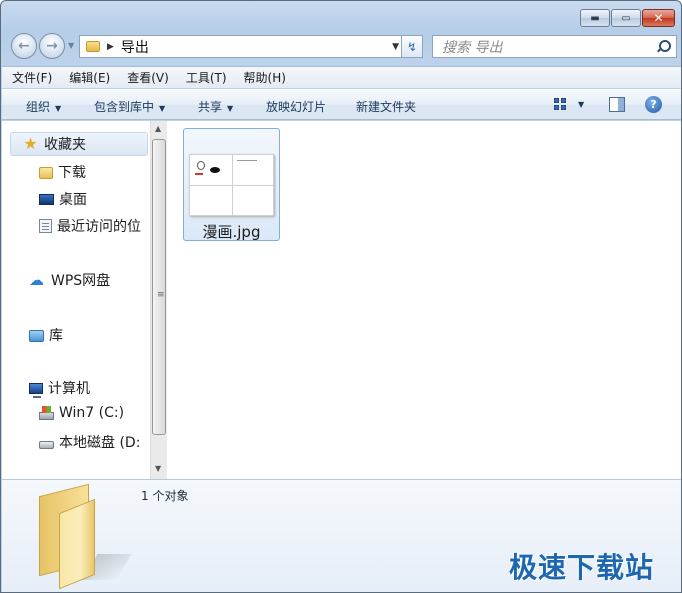  Describe the element at coordinates (45, 226) in the screenshot. I see `recent-places-icon` at that location.